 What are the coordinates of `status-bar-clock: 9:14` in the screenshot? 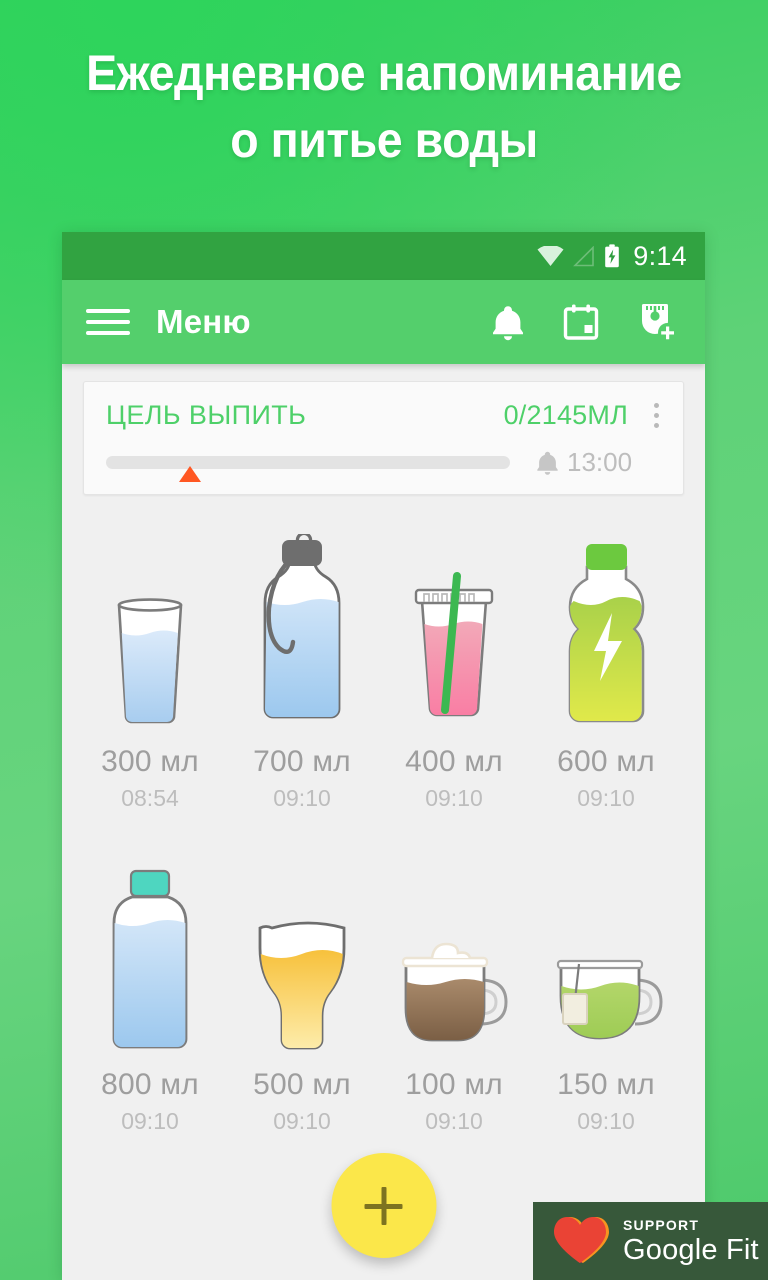 It's located at (660, 255).